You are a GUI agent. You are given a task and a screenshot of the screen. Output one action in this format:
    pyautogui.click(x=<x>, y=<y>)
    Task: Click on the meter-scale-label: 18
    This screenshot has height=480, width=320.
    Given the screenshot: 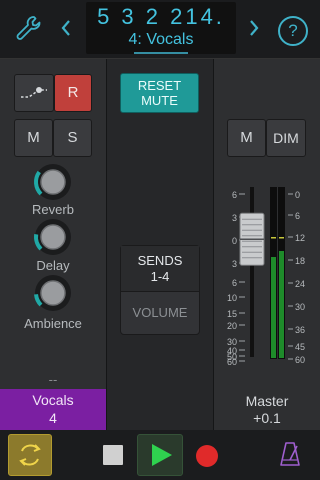 What is the action you would take?
    pyautogui.click(x=300, y=261)
    